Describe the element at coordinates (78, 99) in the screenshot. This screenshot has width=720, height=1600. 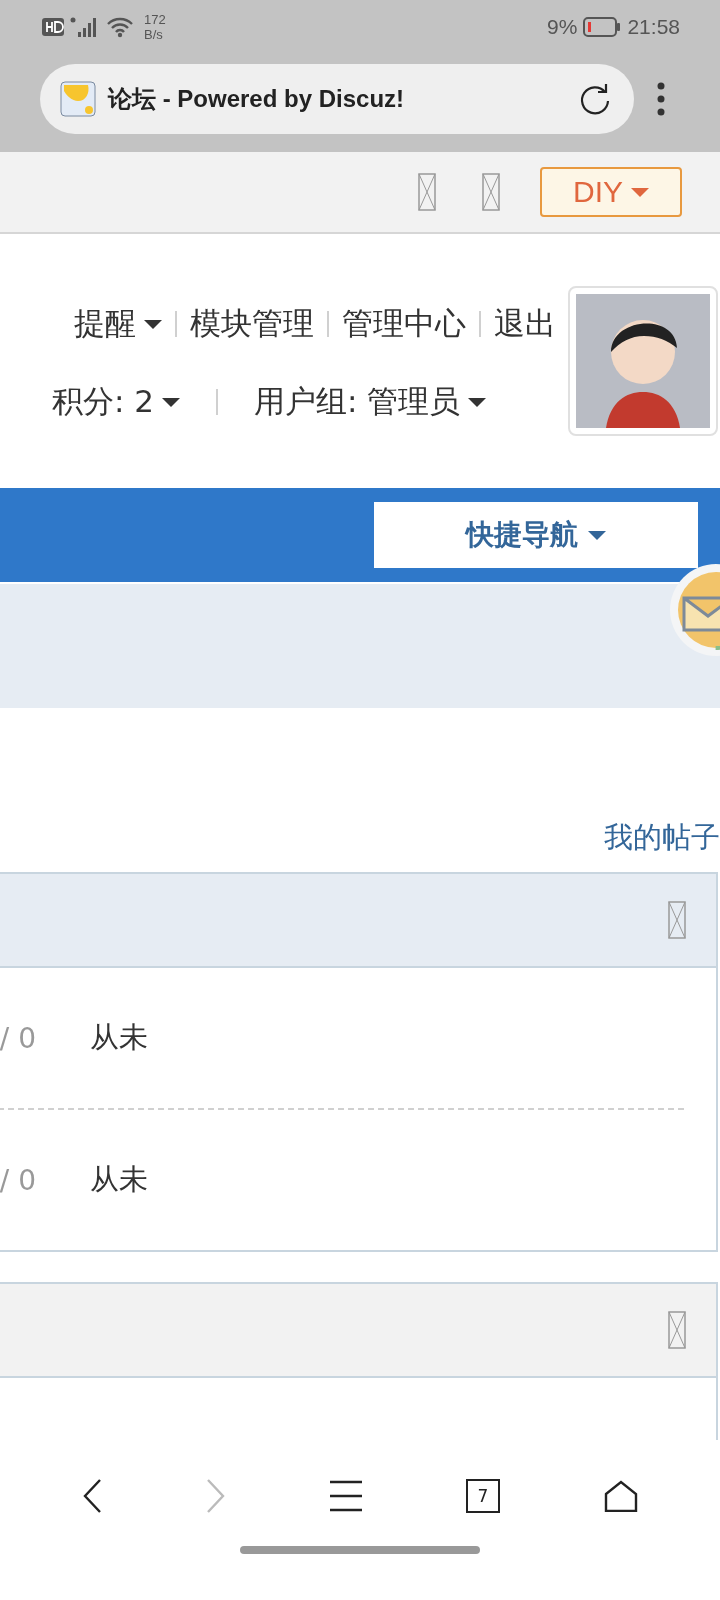
I see `site-favicon` at that location.